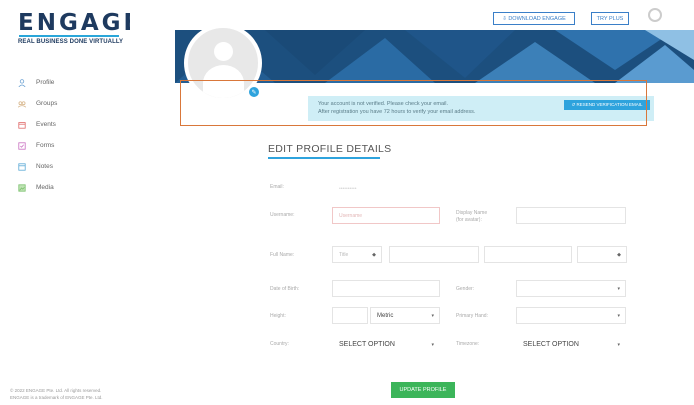 The image size is (694, 405). What do you see at coordinates (71, 42) in the screenshot?
I see `brand-tagline: REAL BUSINESS DONE VIRTUALLY` at bounding box center [71, 42].